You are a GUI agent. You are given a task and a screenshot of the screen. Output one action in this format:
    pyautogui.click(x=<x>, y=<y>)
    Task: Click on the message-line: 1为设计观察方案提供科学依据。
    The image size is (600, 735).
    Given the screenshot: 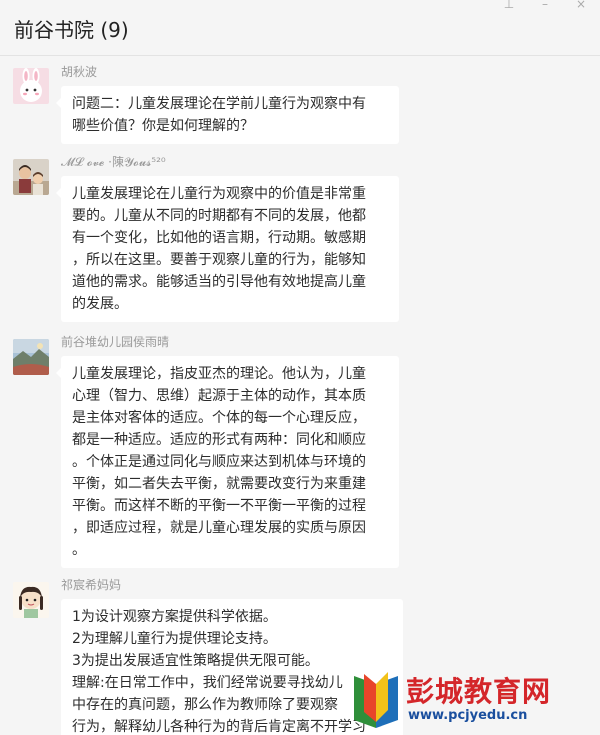 What is the action you would take?
    pyautogui.click(x=174, y=617)
    